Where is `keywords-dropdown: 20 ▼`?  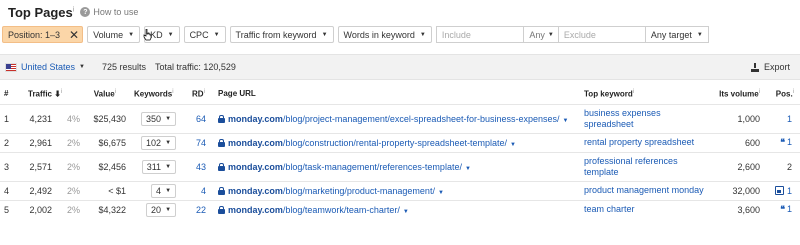 keywords-dropdown: 20 ▼ is located at coordinates (161, 209).